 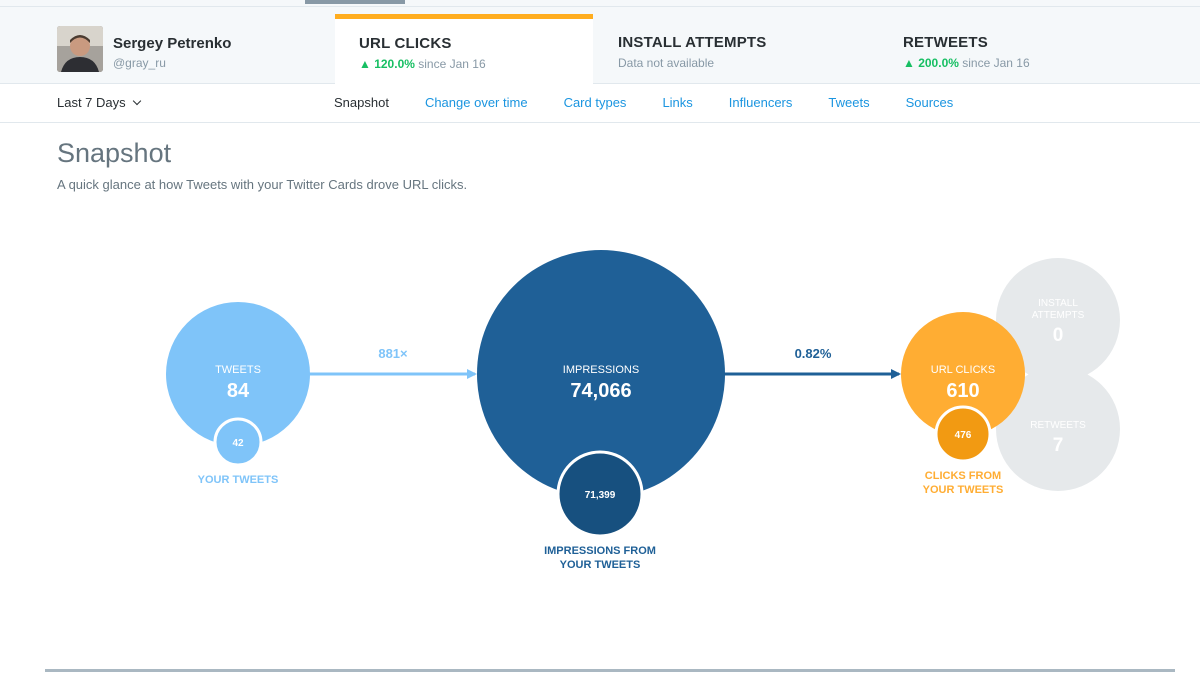 I want to click on retweets-value: 7, so click(x=1058, y=445).